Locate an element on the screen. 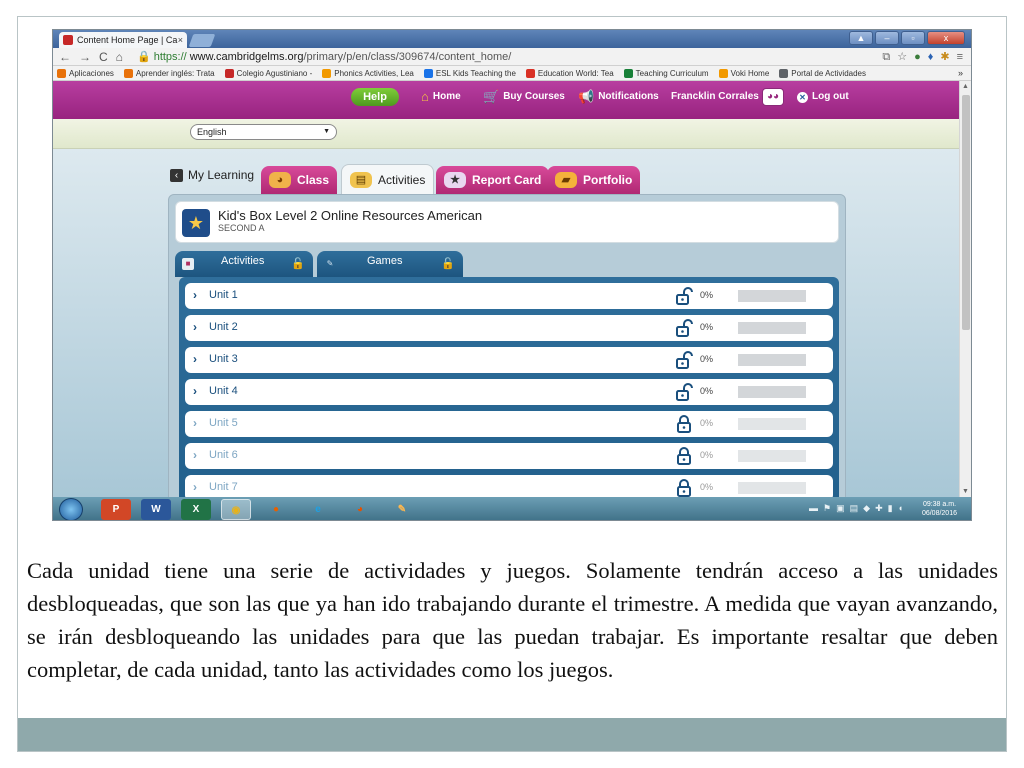 This screenshot has height=768, width=1024. tab-activities-sub: ■ Activities 🔓 is located at coordinates (244, 264).